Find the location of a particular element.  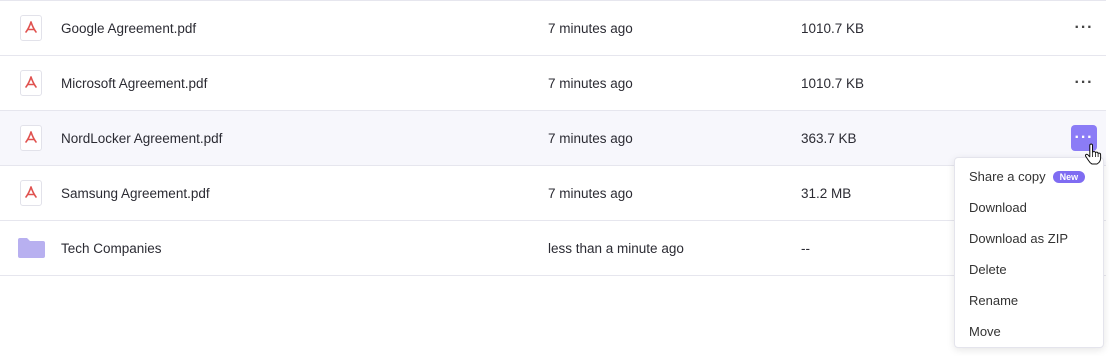

file-name: NordLocker Agreement.pdf is located at coordinates (141, 138).